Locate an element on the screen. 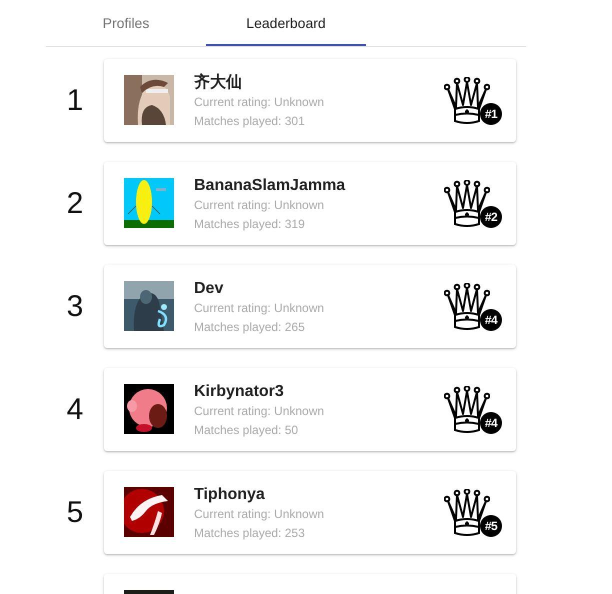 The image size is (612, 594). matches-text: Matches played: 50 is located at coordinates (247, 430).